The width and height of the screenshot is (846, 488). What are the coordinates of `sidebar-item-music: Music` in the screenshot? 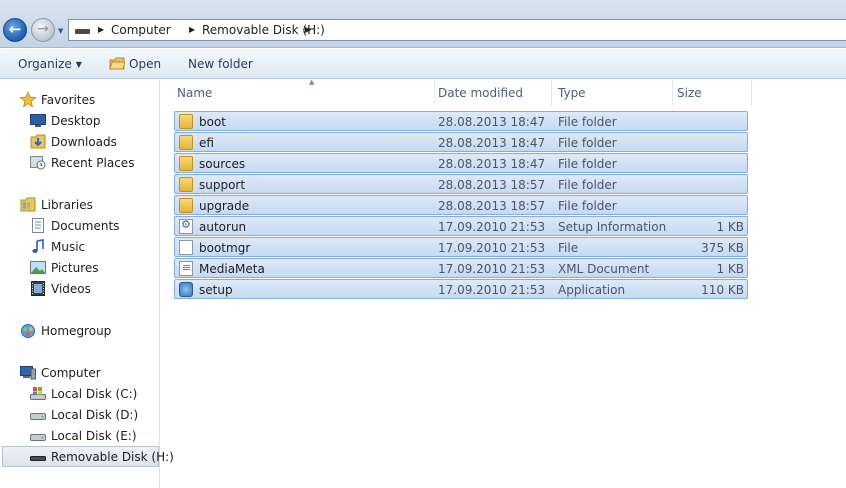 It's located at (80, 247).